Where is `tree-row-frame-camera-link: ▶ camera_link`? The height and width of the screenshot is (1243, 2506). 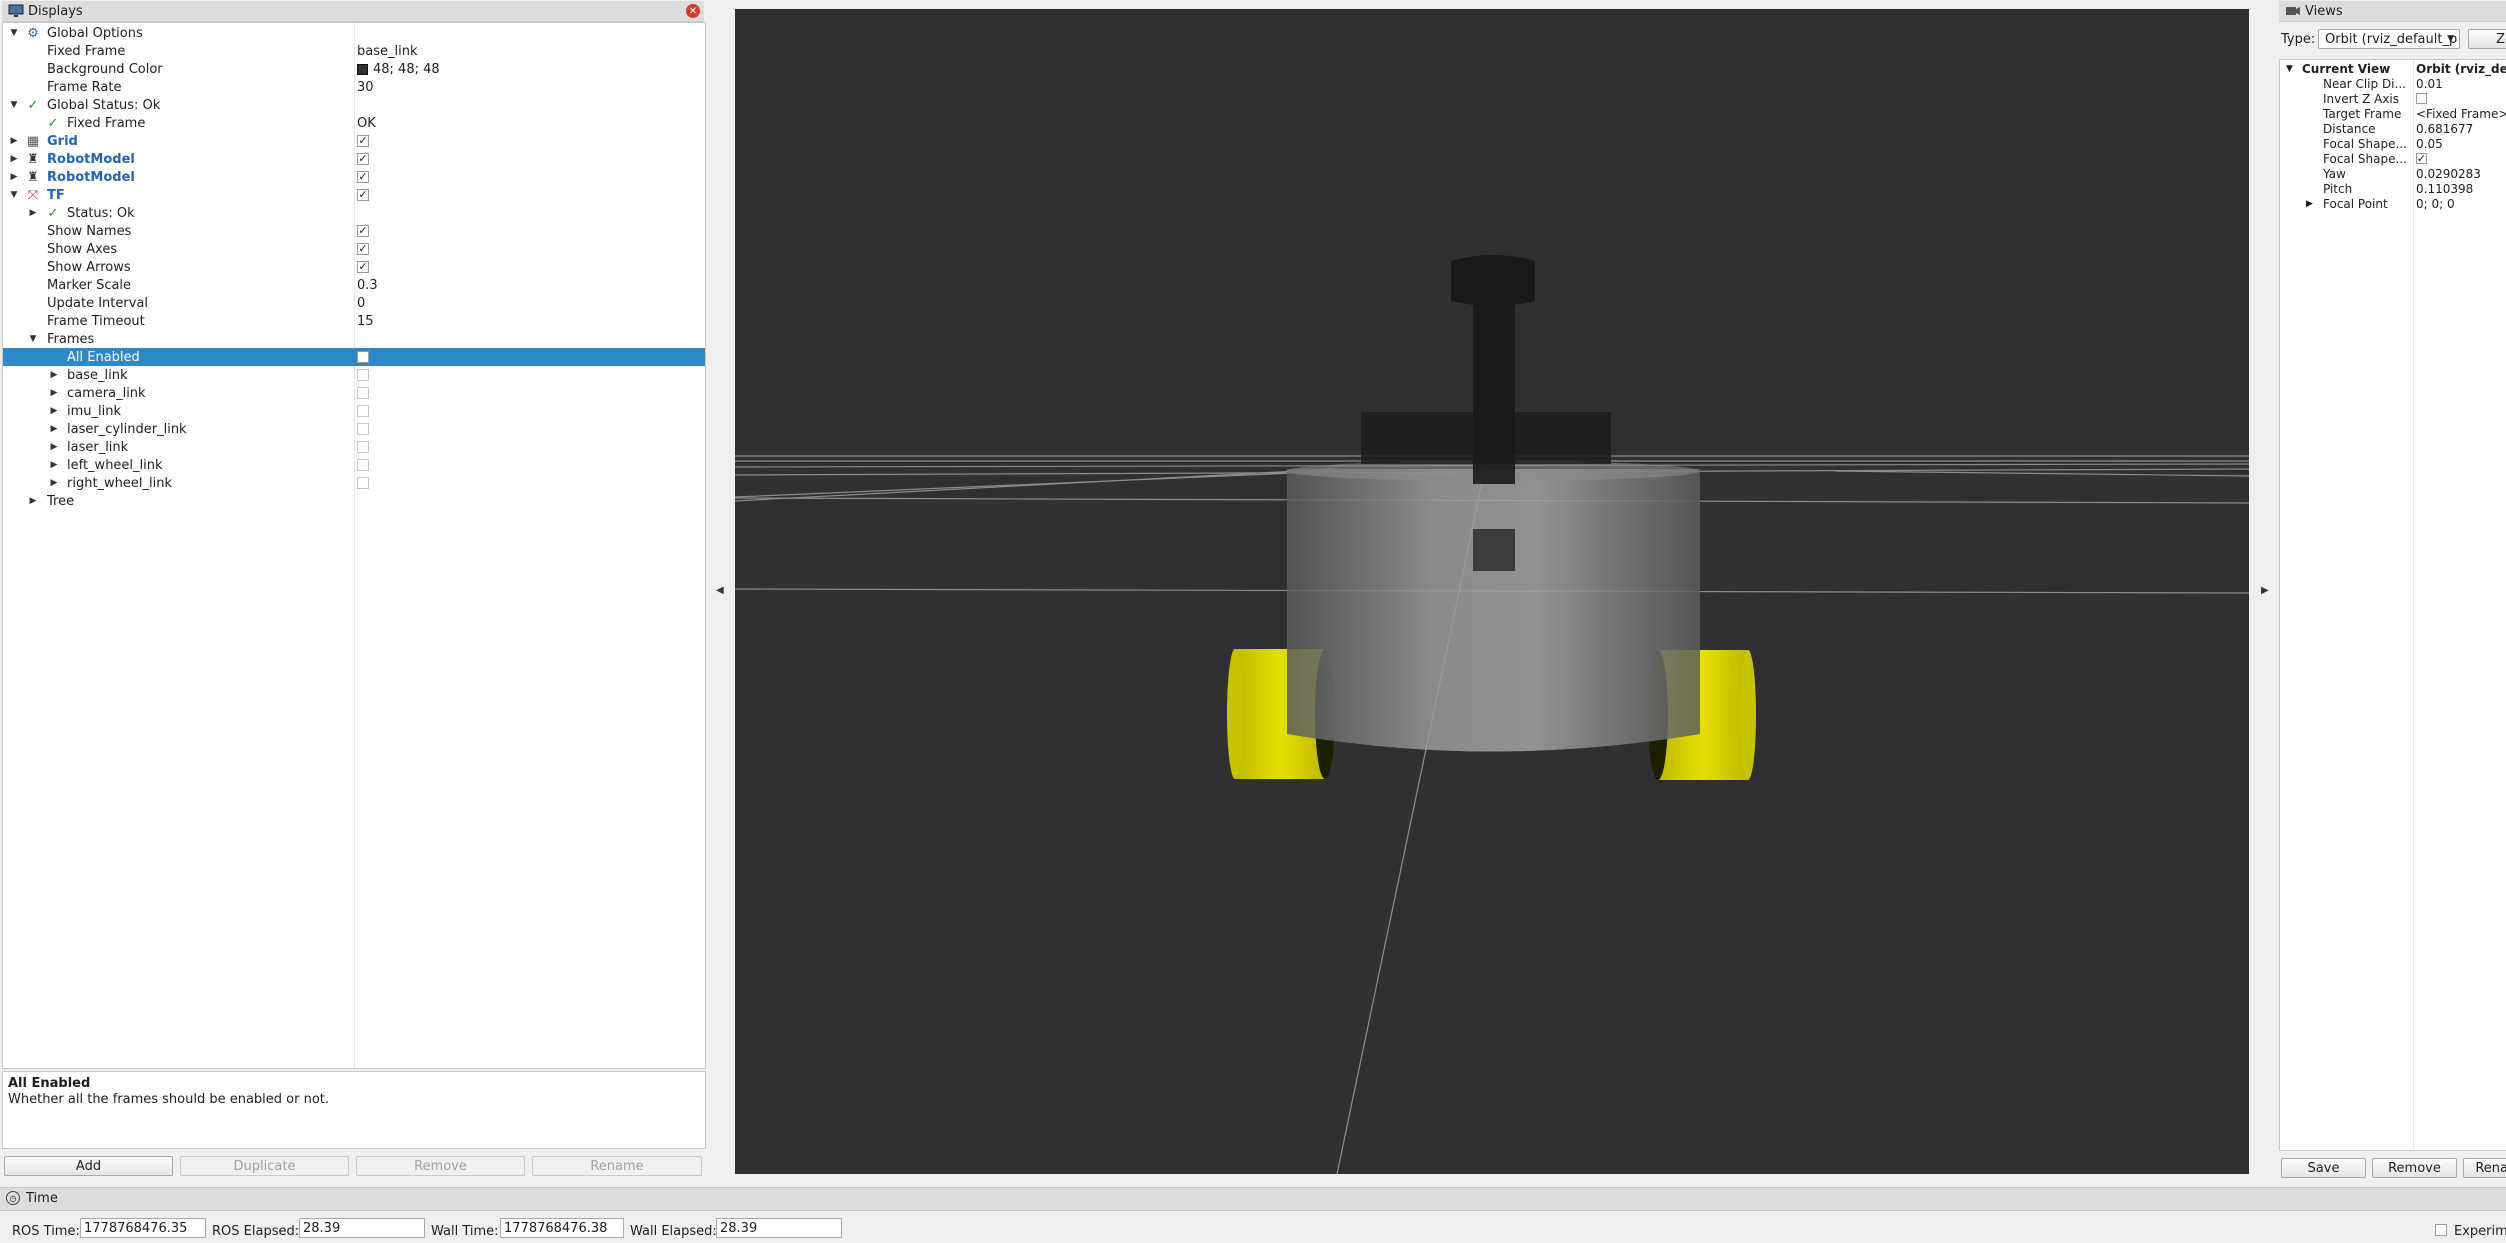 tree-row-frame-camera-link: ▶ camera_link is located at coordinates (354, 393).